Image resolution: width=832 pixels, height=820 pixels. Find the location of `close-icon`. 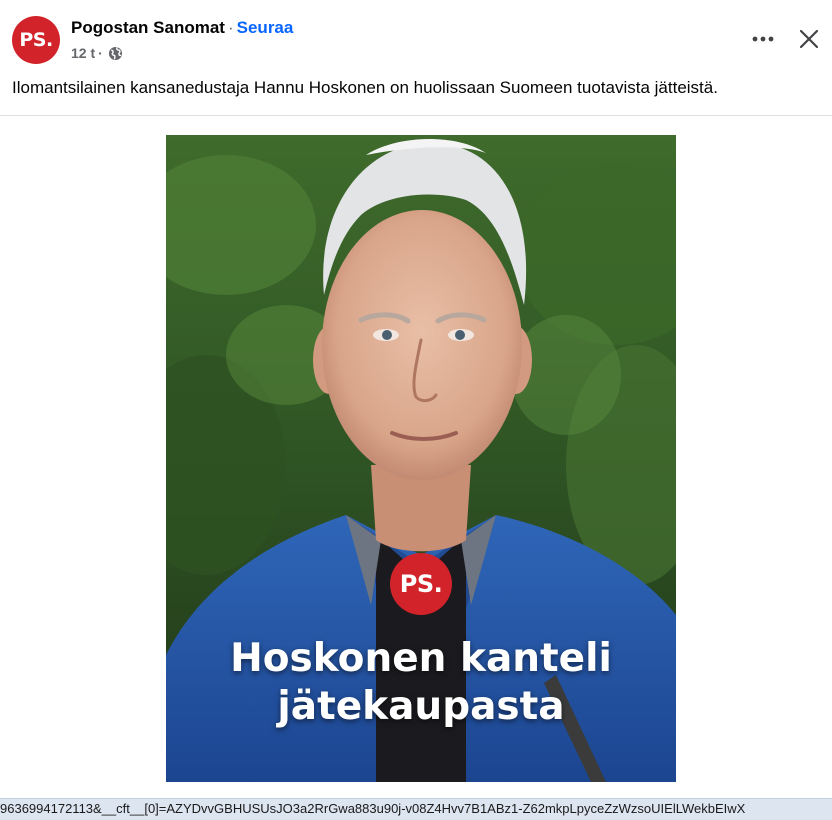

close-icon is located at coordinates (809, 39).